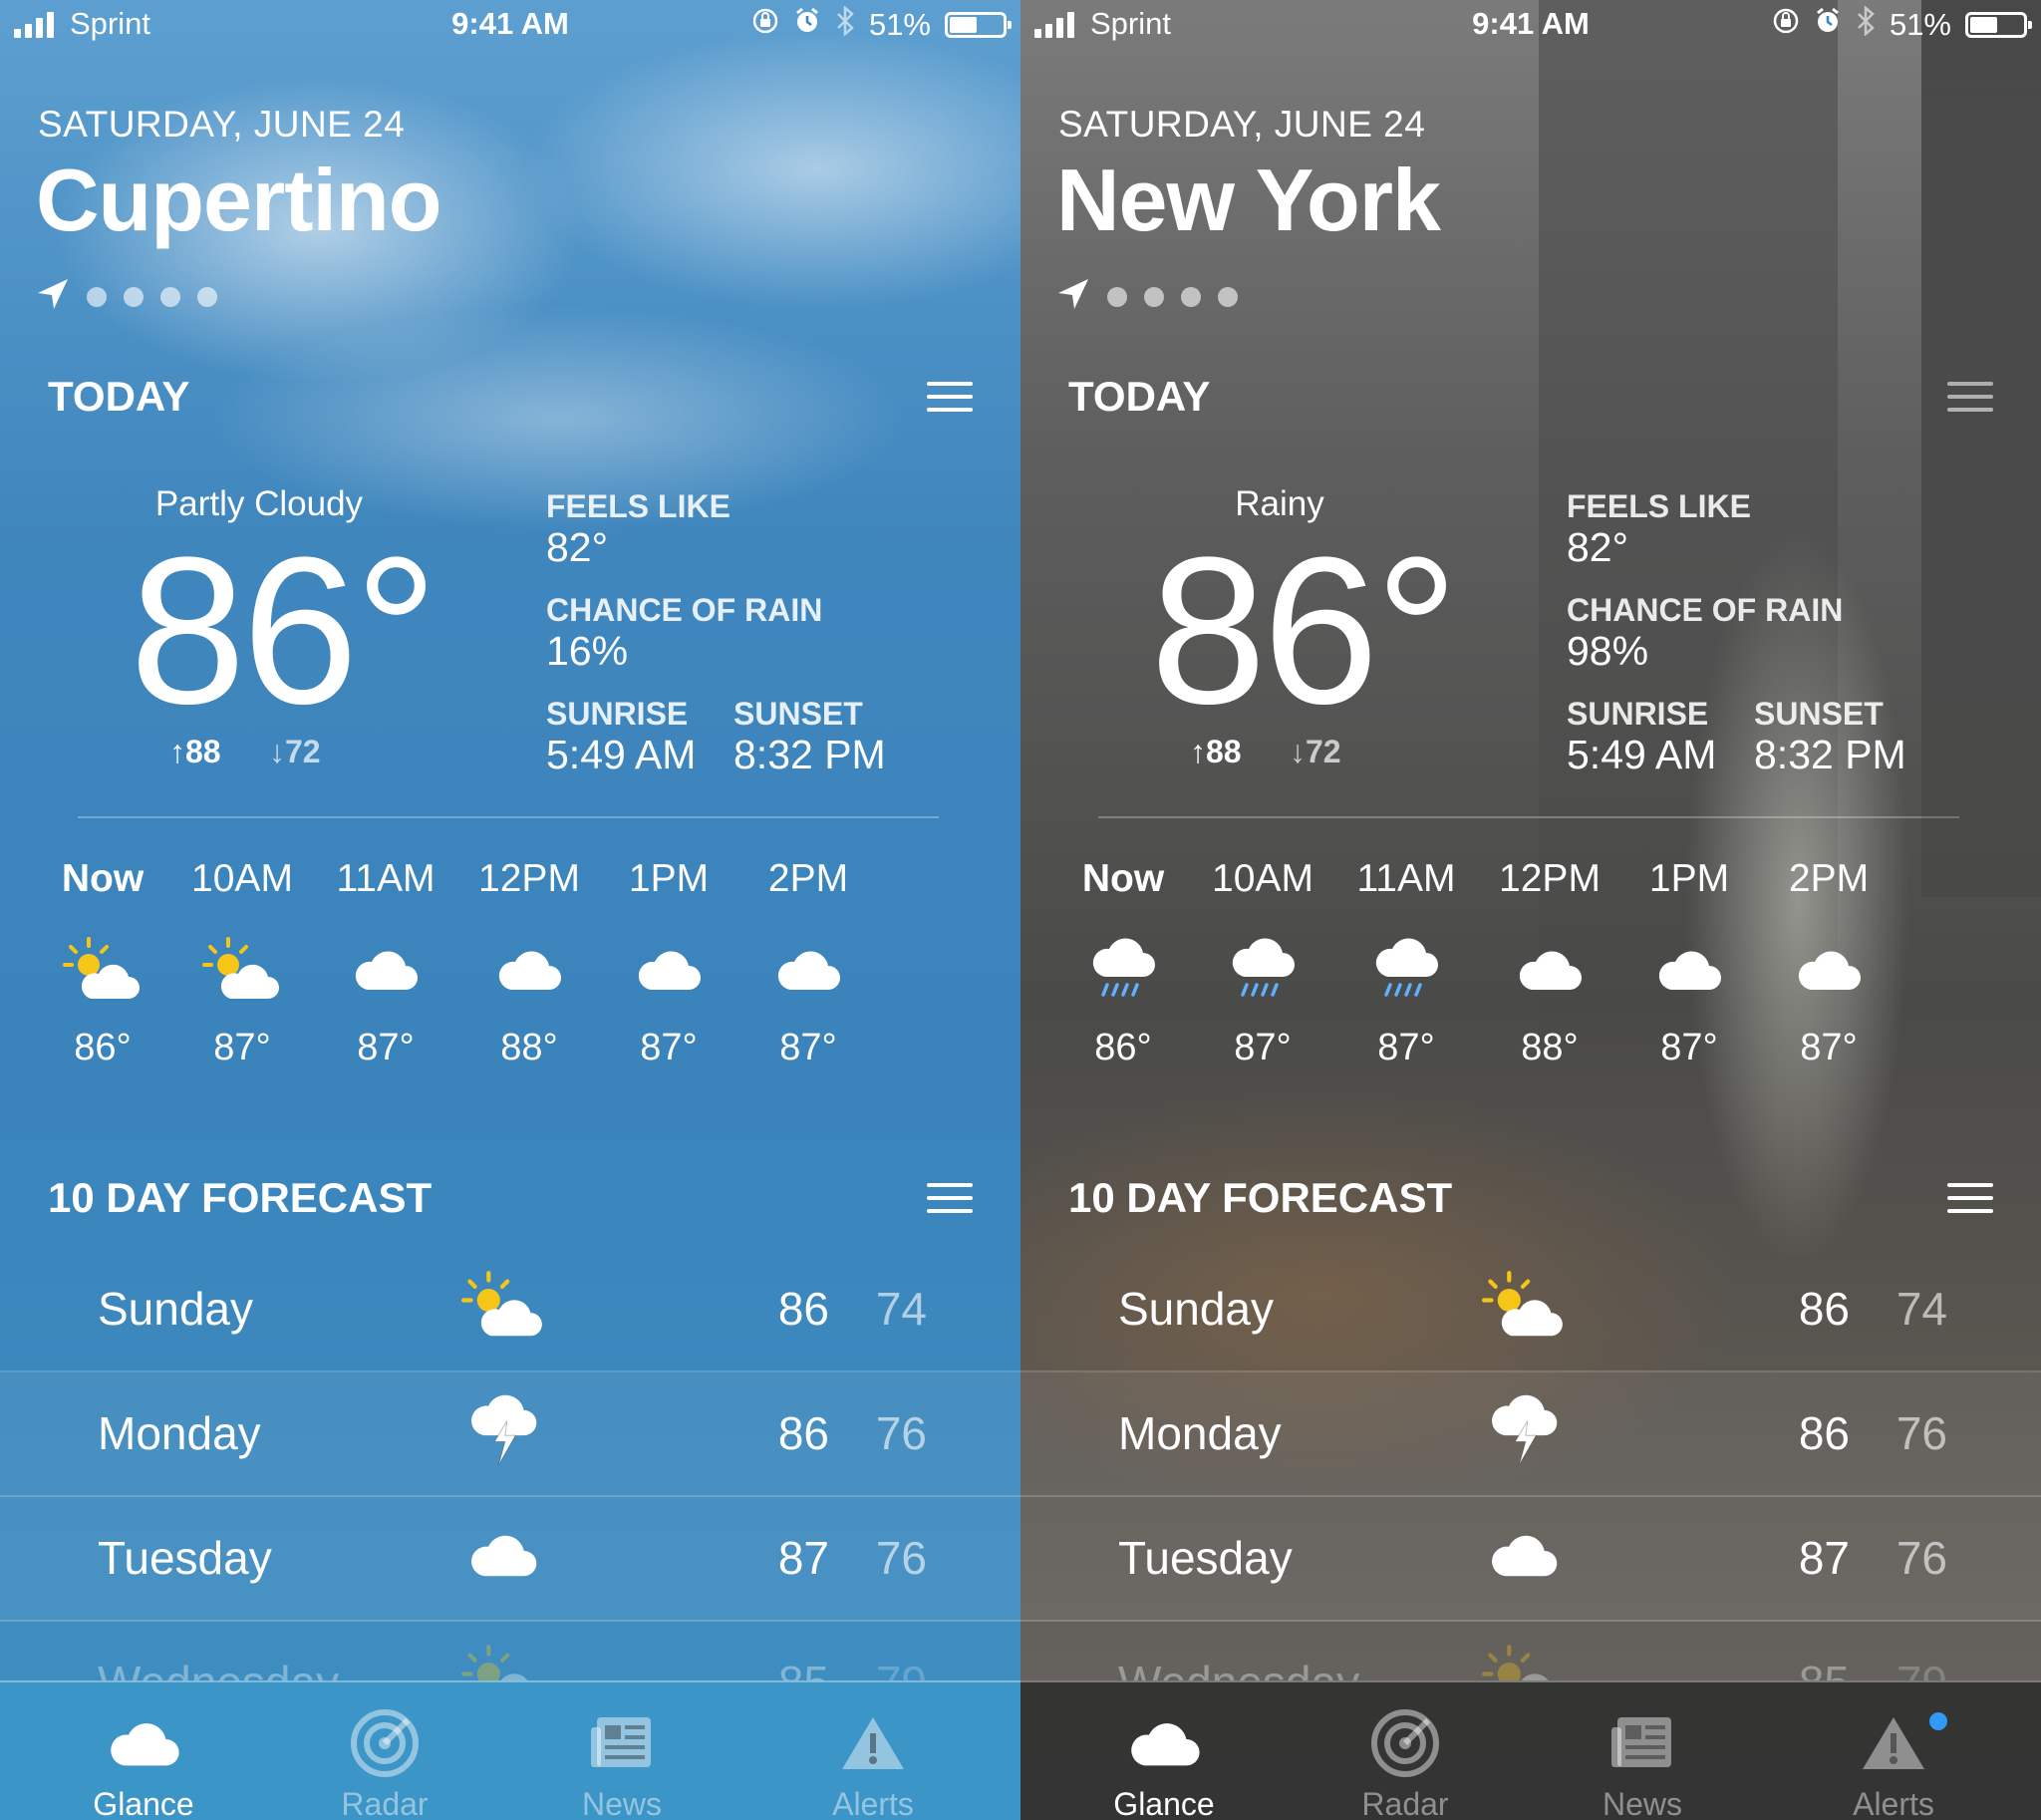 This screenshot has height=1820, width=2041. I want to click on bluetooth-icon, so click(845, 24).